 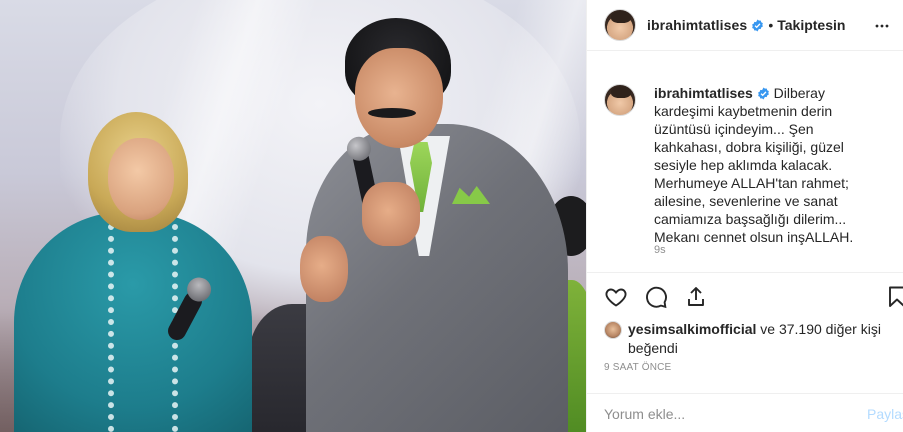 I want to click on comment-box: Paylaş, so click(x=745, y=412).